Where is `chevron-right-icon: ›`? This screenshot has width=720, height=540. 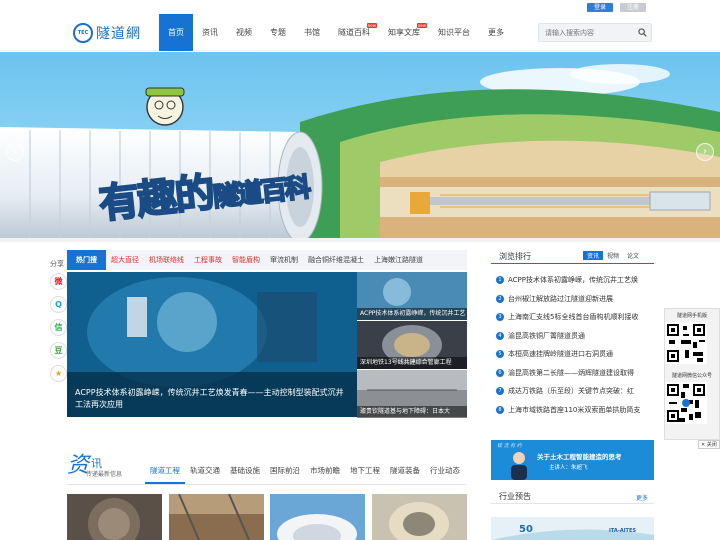
chevron-right-icon: › is located at coordinates (705, 152).